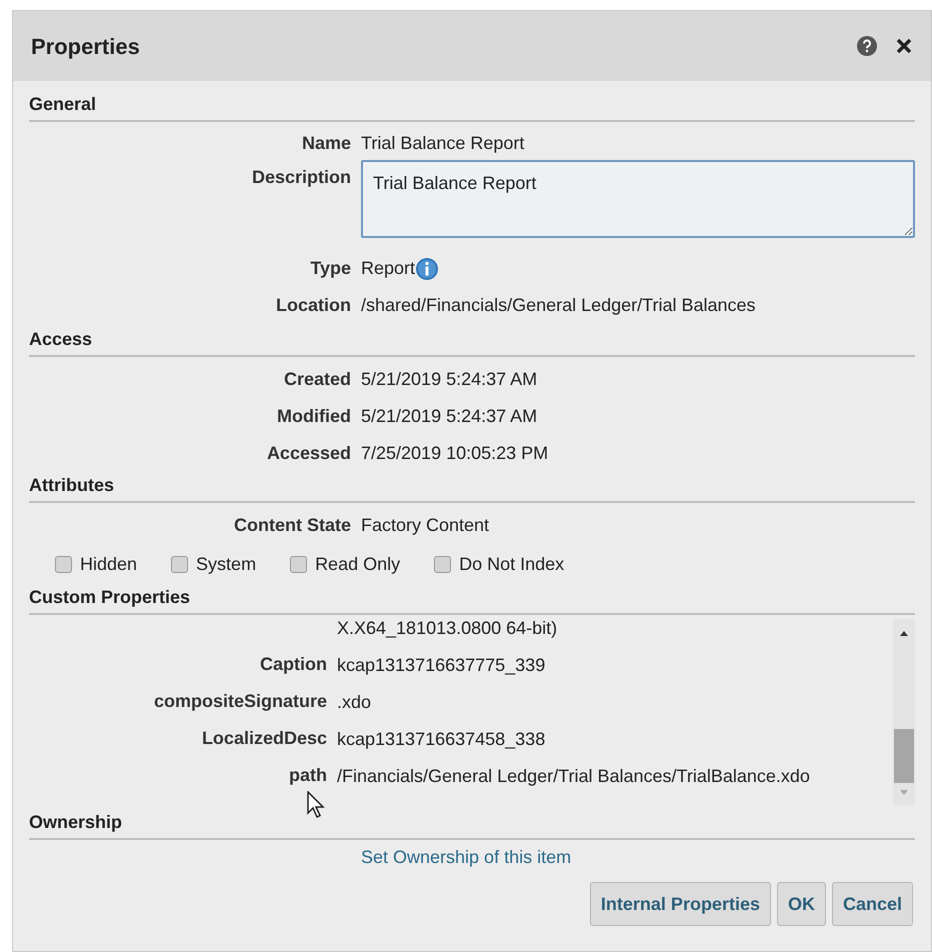  What do you see at coordinates (325, 143) in the screenshot?
I see `field-label: Name` at bounding box center [325, 143].